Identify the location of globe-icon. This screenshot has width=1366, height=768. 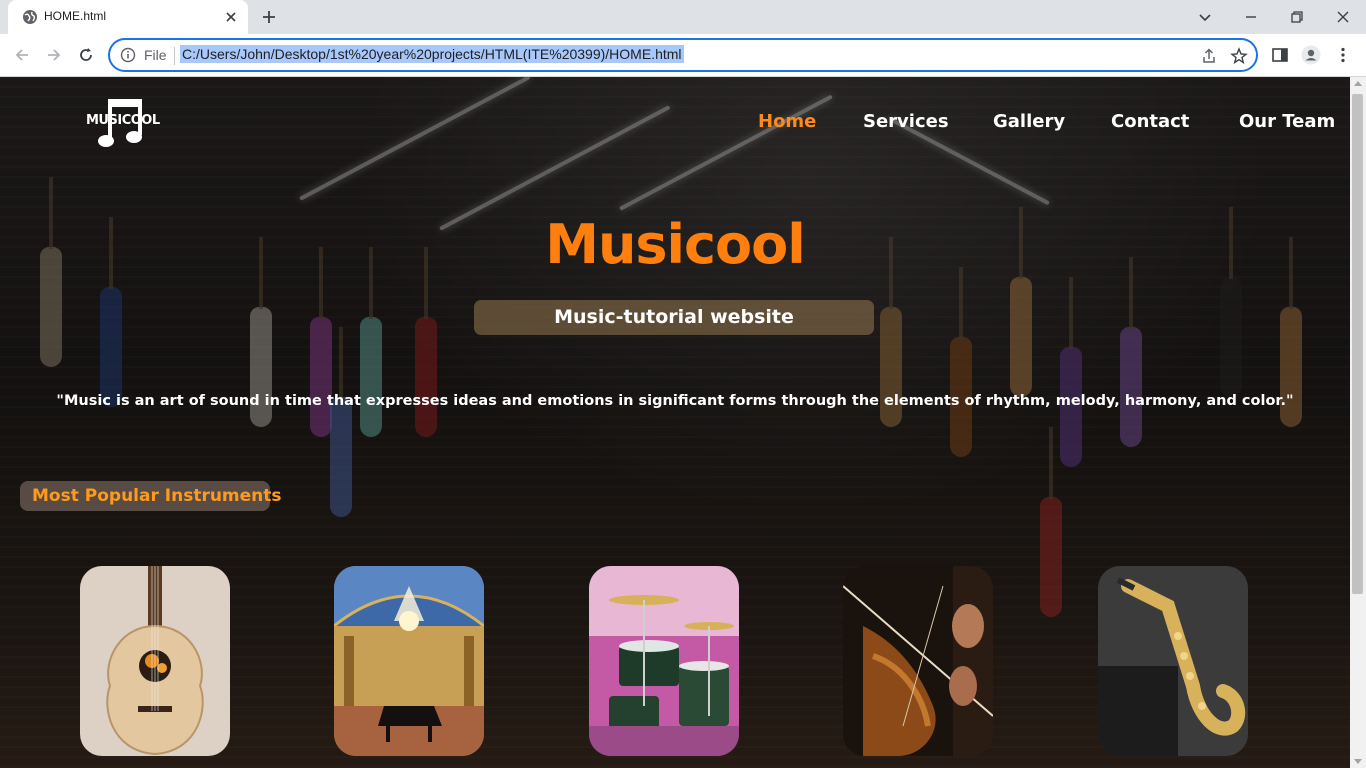
(30, 17).